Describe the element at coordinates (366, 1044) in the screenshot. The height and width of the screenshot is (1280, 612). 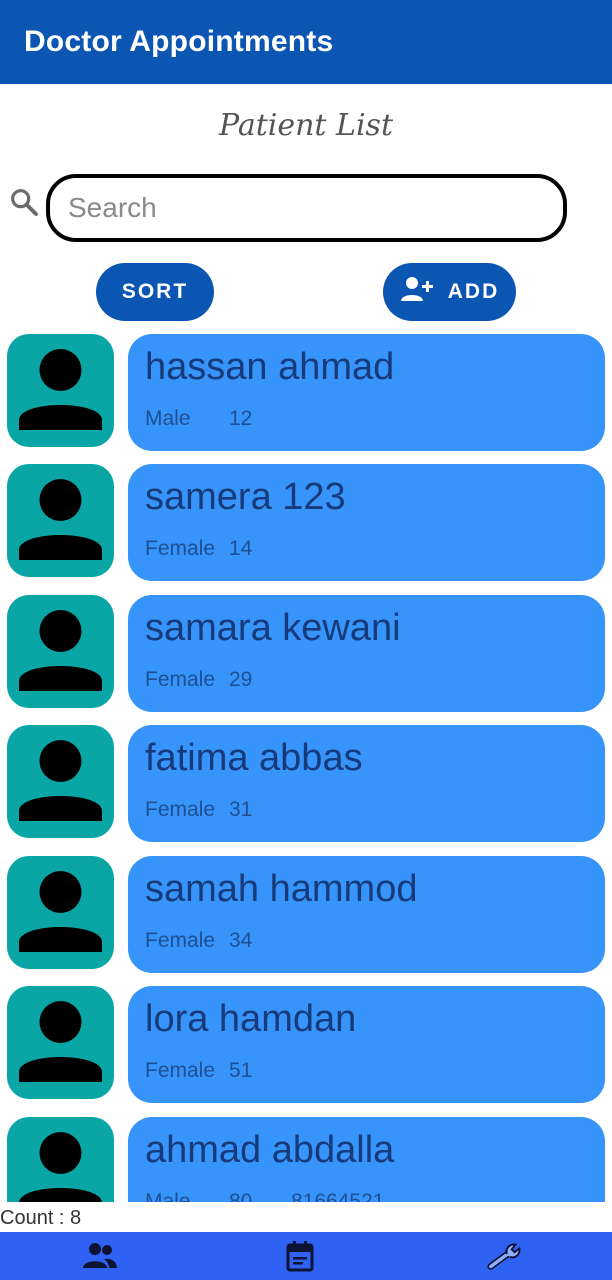
I see `patient-card: lora hamdan Female 51` at that location.